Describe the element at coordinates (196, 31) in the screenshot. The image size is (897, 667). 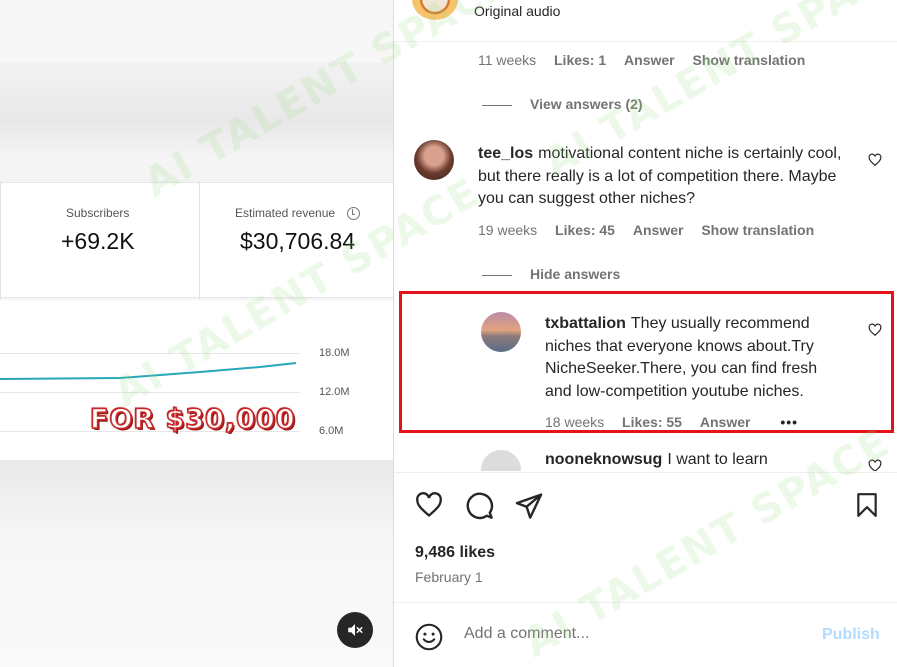
I see `media-top-area` at that location.